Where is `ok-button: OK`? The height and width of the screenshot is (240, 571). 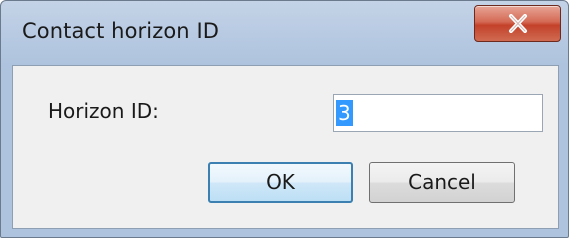
ok-button: OK is located at coordinates (280, 182).